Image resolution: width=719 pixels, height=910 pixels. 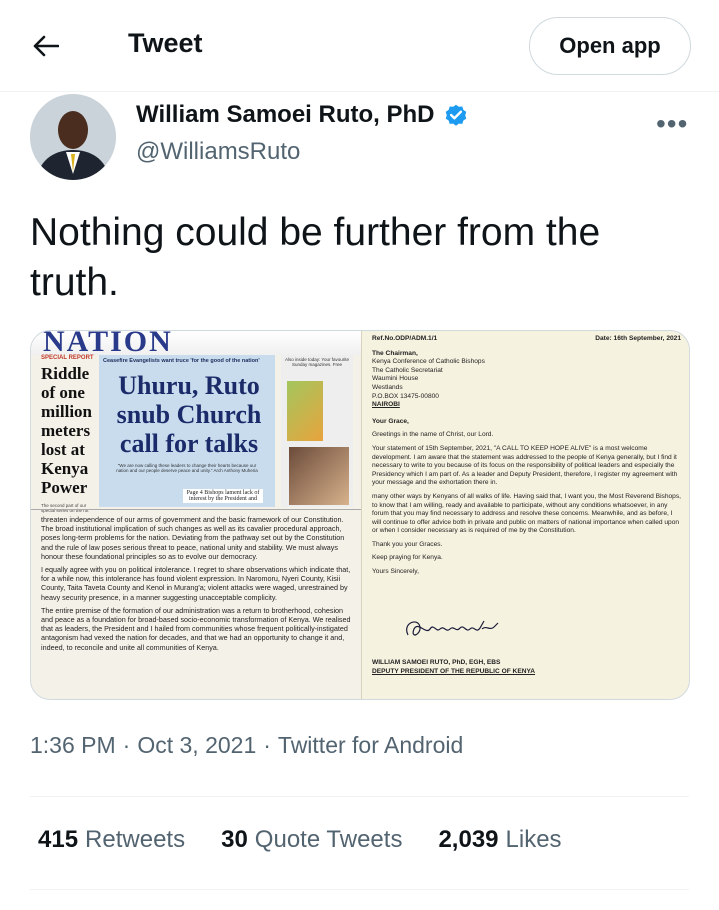 What do you see at coordinates (386, 405) in the screenshot?
I see `address-line: NAIROBI` at bounding box center [386, 405].